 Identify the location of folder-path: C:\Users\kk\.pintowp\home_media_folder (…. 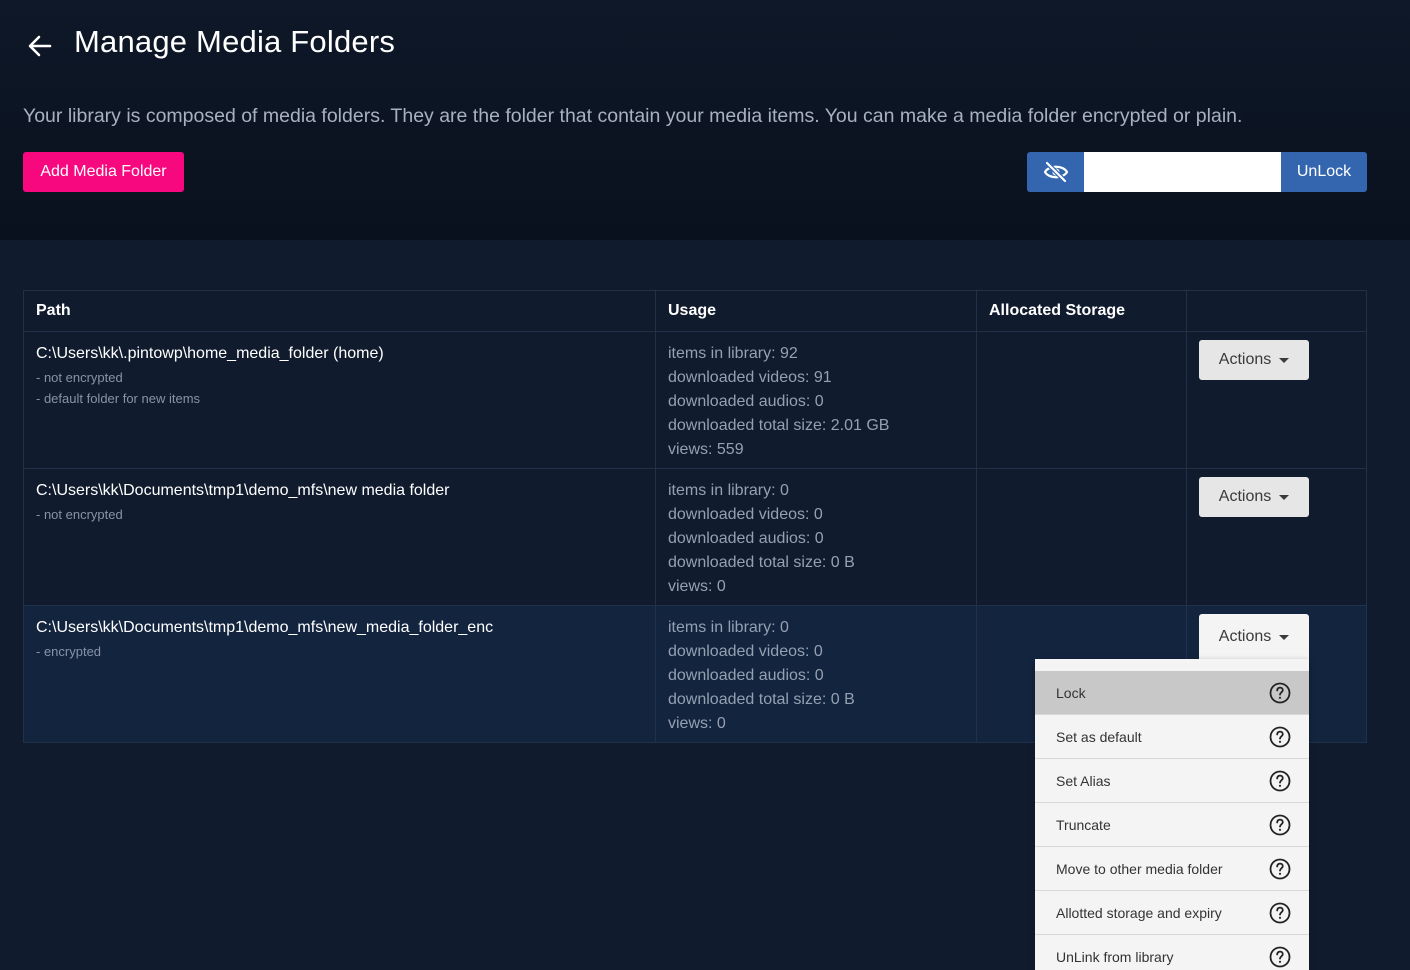
(210, 353).